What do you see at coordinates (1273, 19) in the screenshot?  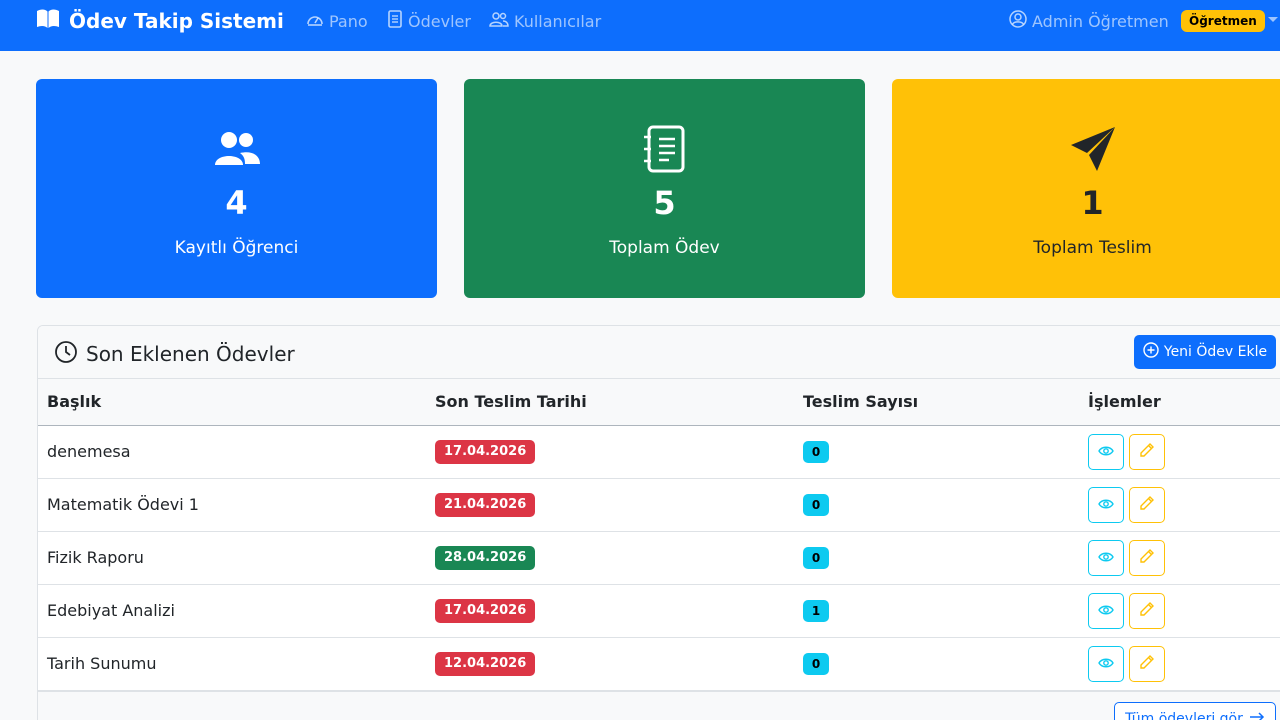 I see `chevron-down-icon` at bounding box center [1273, 19].